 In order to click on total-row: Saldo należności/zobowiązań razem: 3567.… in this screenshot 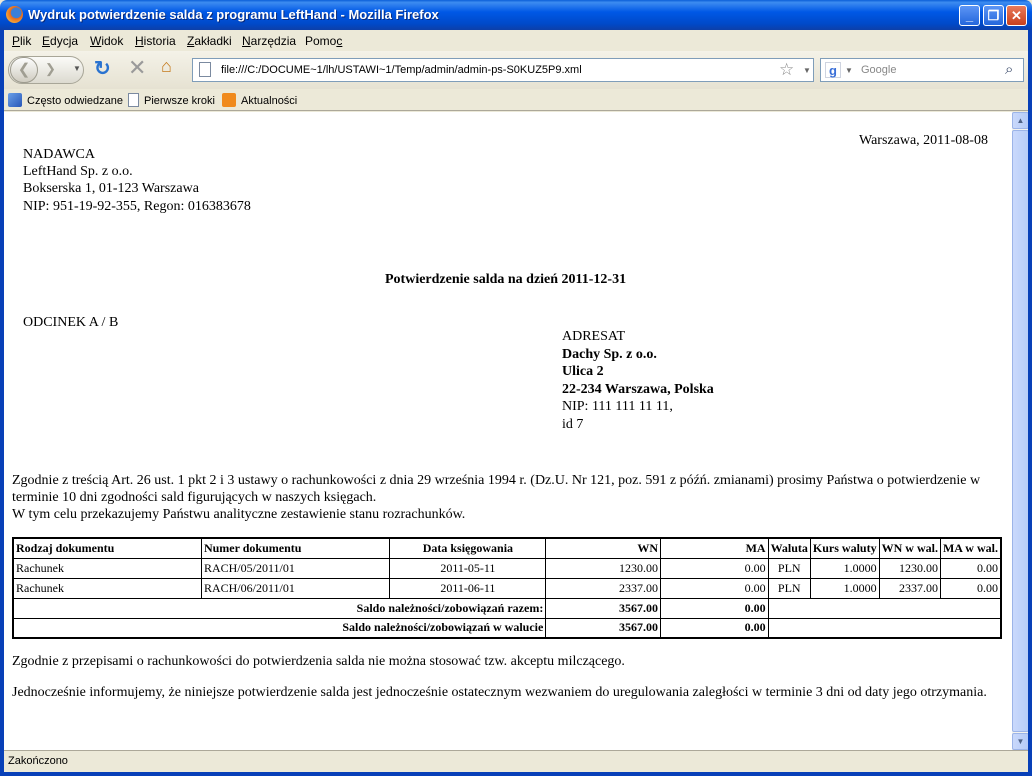, I will do `click(507, 608)`.